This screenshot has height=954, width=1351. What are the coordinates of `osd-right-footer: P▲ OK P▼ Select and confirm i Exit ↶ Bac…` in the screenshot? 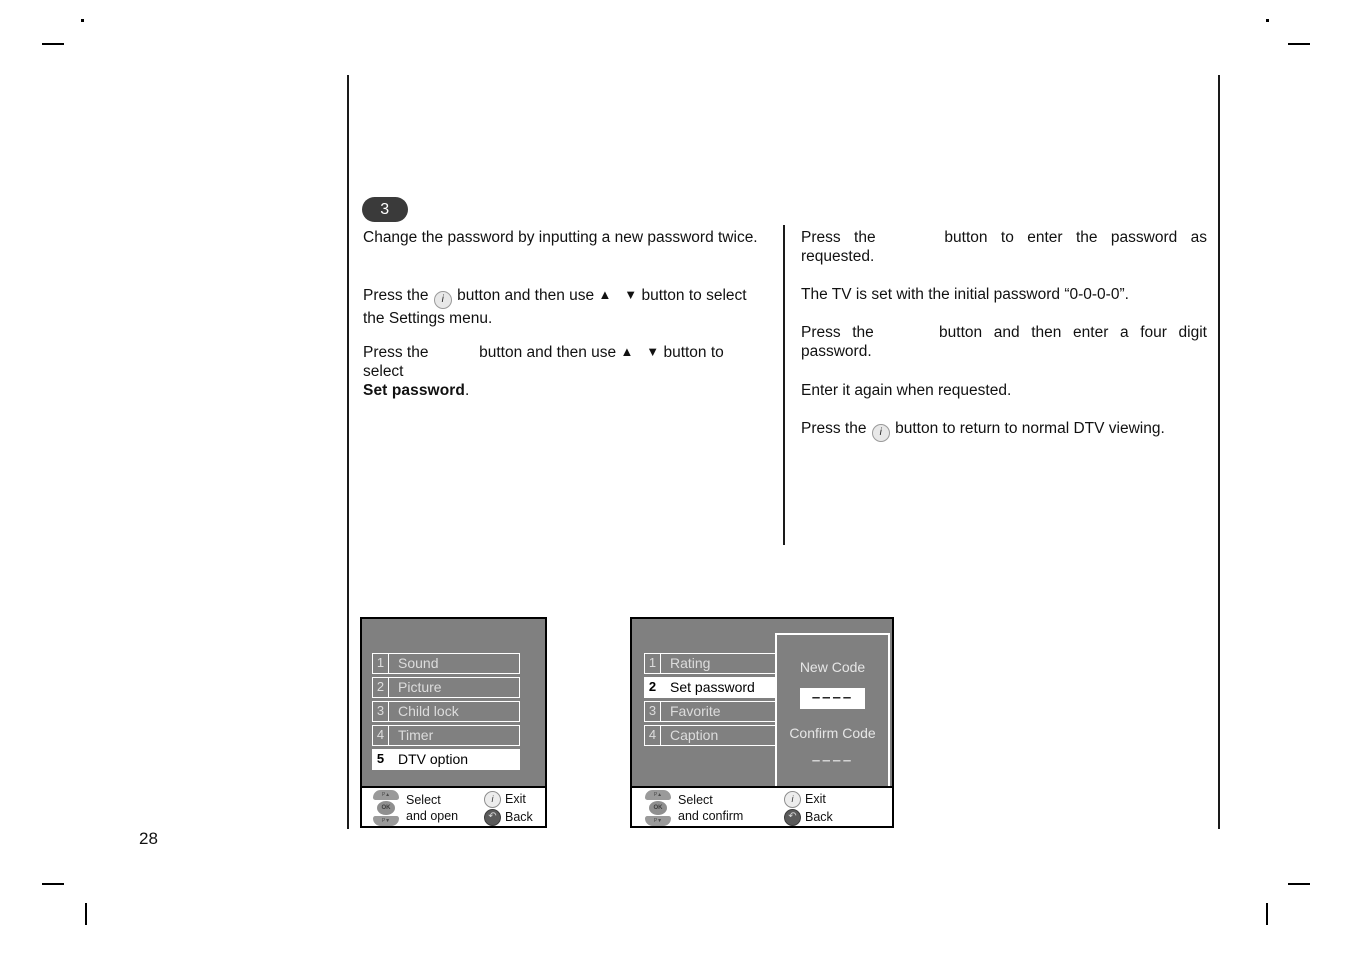 It's located at (762, 806).